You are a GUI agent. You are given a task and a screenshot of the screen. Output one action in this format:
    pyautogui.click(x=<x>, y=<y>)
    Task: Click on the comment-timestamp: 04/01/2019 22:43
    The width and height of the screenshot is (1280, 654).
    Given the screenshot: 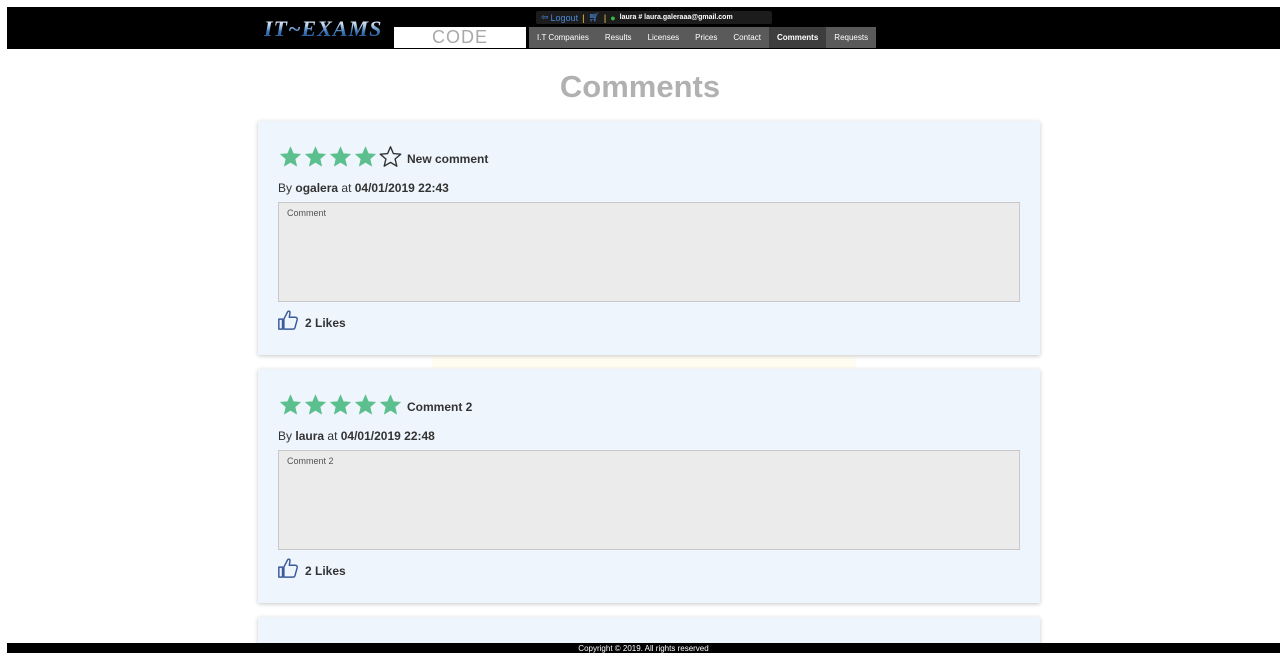 What is the action you would take?
    pyautogui.click(x=401, y=188)
    